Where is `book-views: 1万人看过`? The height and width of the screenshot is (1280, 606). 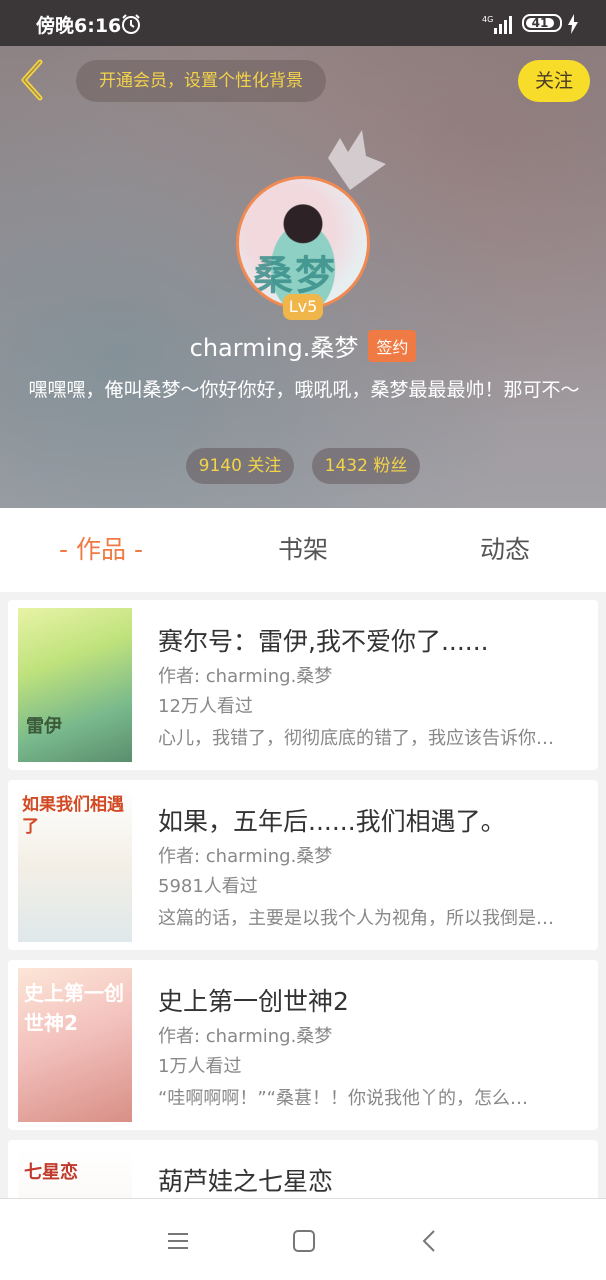 book-views: 1万人看过 is located at coordinates (200, 1066).